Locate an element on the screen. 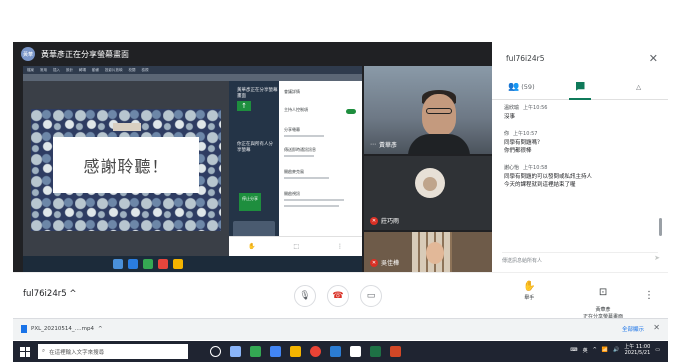 The width and height of the screenshot is (683, 362). system-tray: ⌨ 英 ^ 📶 🔊 上午 11:00 2021/5/21 ▭ is located at coordinates (615, 350).